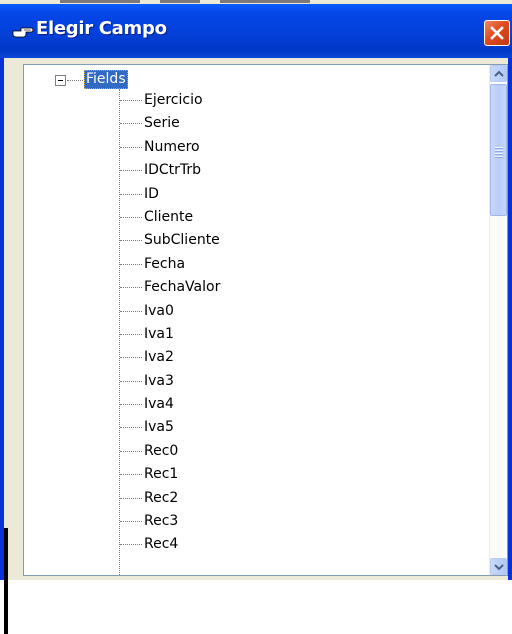  What do you see at coordinates (182, 287) in the screenshot?
I see `tree-item-label: FechaValor` at bounding box center [182, 287].